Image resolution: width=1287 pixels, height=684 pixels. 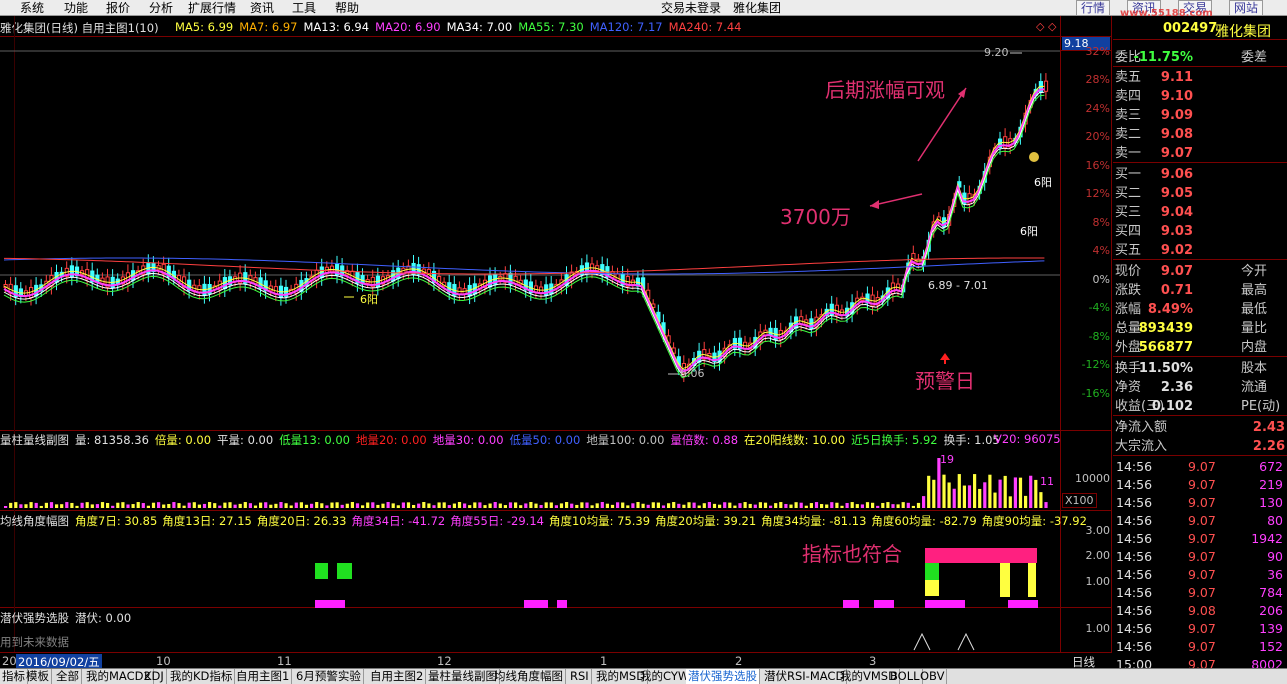 I want to click on menu-news: 资讯, so click(x=262, y=8).